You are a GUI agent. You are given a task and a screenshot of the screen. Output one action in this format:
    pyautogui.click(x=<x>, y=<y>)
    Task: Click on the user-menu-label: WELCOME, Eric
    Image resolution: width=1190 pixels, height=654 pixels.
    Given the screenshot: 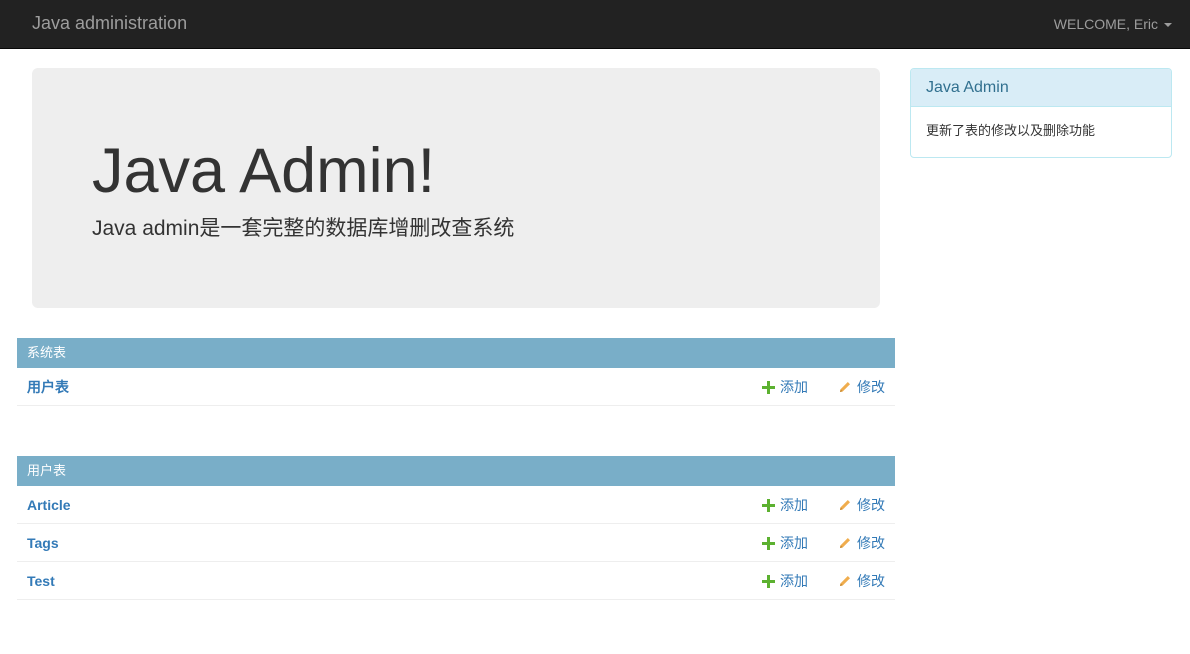 What is the action you would take?
    pyautogui.click(x=1105, y=24)
    